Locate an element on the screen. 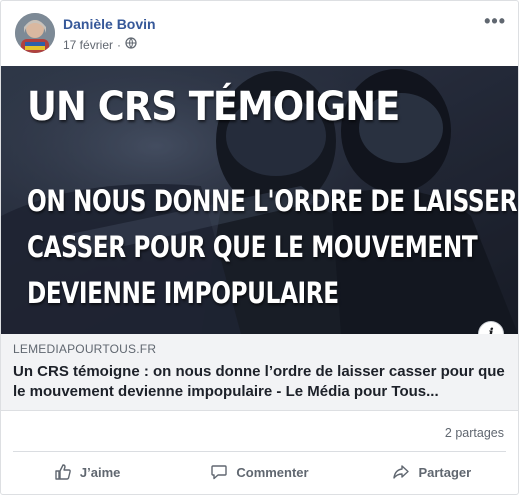 The width and height of the screenshot is (519, 495). comment-button: Commenter is located at coordinates (259, 472).